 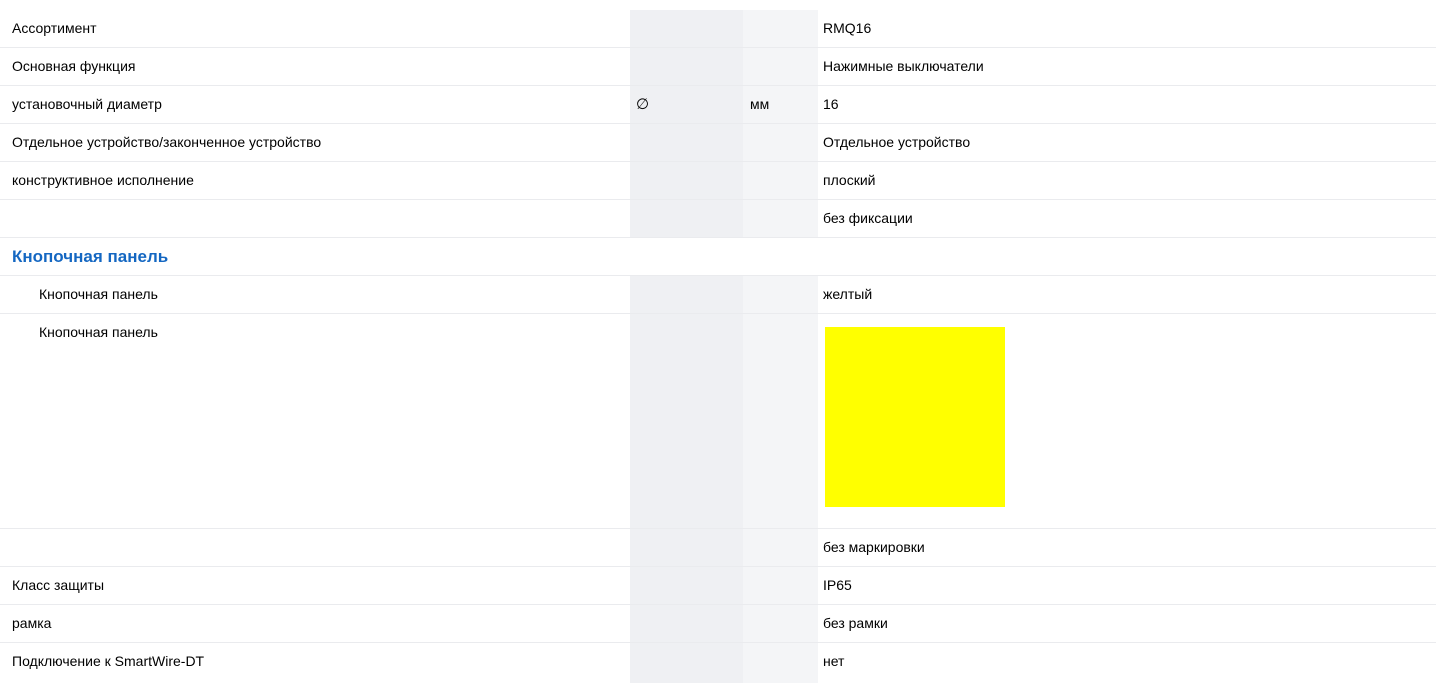 What do you see at coordinates (718, 624) in the screenshot?
I see `table-row: рамка без рамки` at bounding box center [718, 624].